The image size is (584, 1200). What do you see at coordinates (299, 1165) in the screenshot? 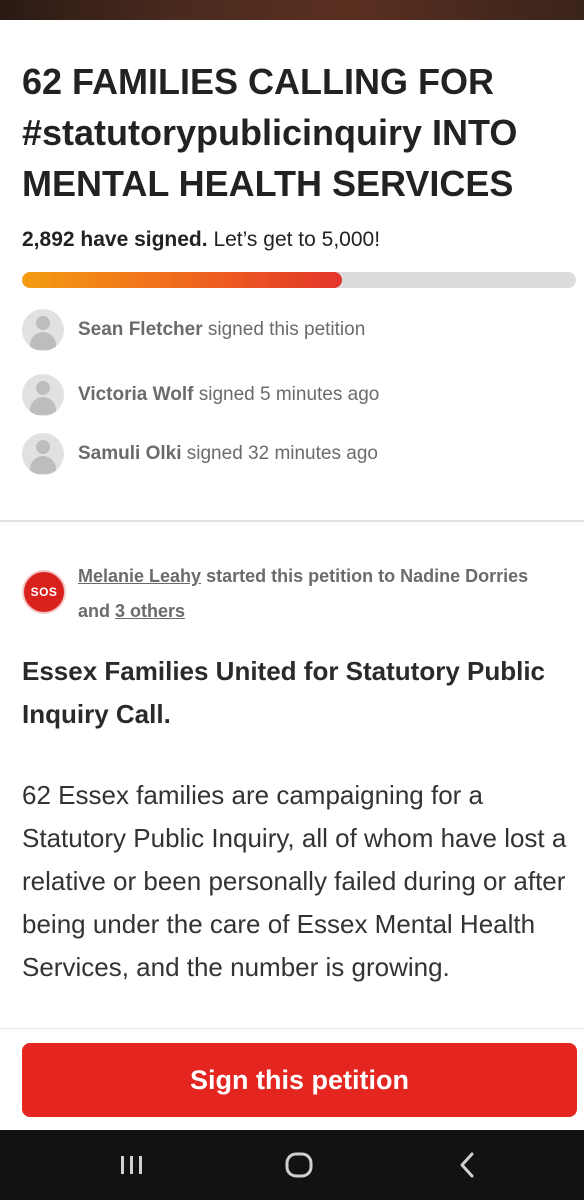
I see `home-icon` at bounding box center [299, 1165].